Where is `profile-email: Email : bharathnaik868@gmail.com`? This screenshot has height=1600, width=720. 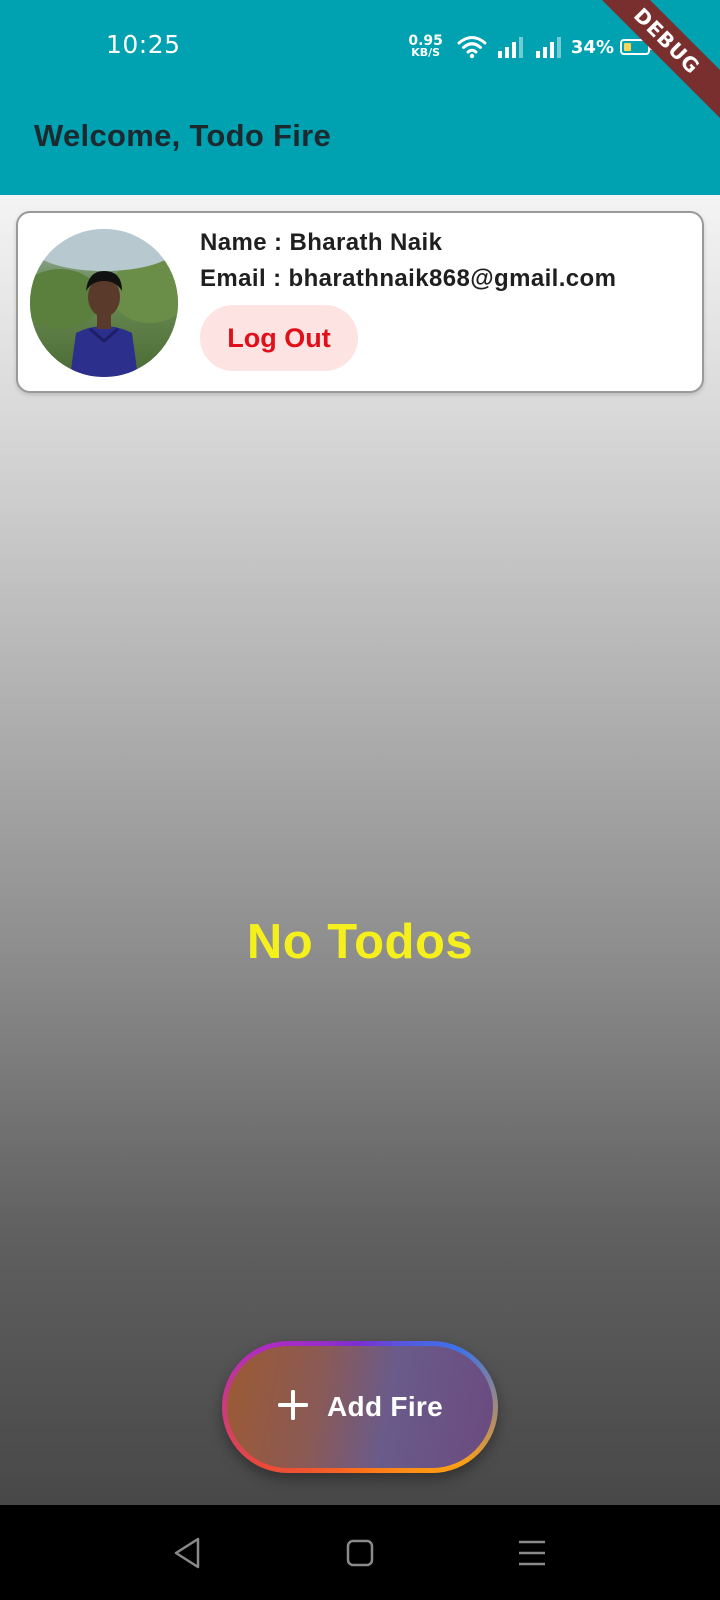
profile-email: Email : bharathnaik868@gmail.com is located at coordinates (408, 278).